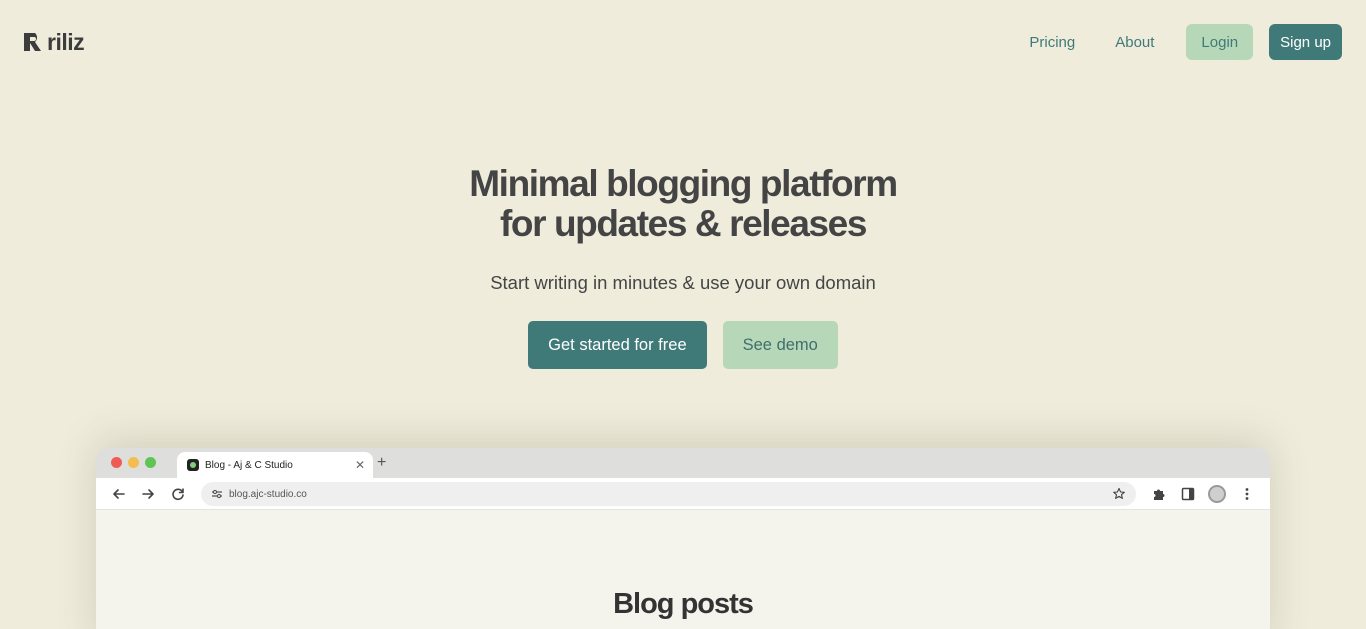  What do you see at coordinates (133, 462) in the screenshot?
I see `window-minimize-dot` at bounding box center [133, 462].